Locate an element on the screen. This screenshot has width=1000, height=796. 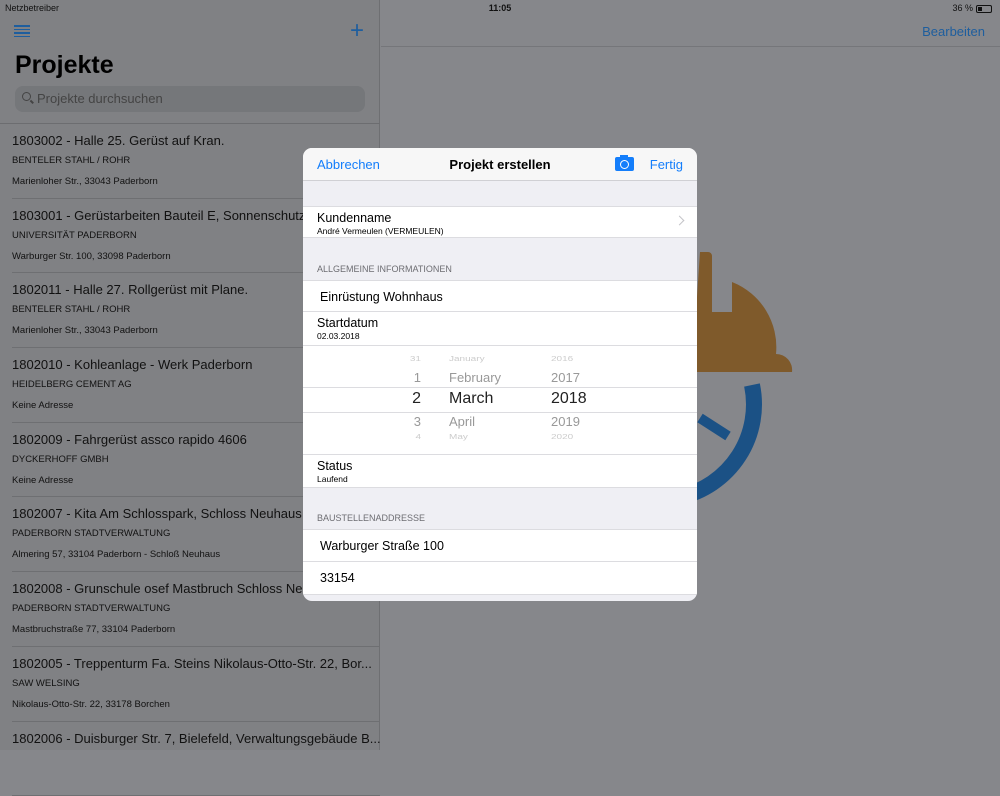
battery-percent: 36 % is located at coordinates (962, 8).